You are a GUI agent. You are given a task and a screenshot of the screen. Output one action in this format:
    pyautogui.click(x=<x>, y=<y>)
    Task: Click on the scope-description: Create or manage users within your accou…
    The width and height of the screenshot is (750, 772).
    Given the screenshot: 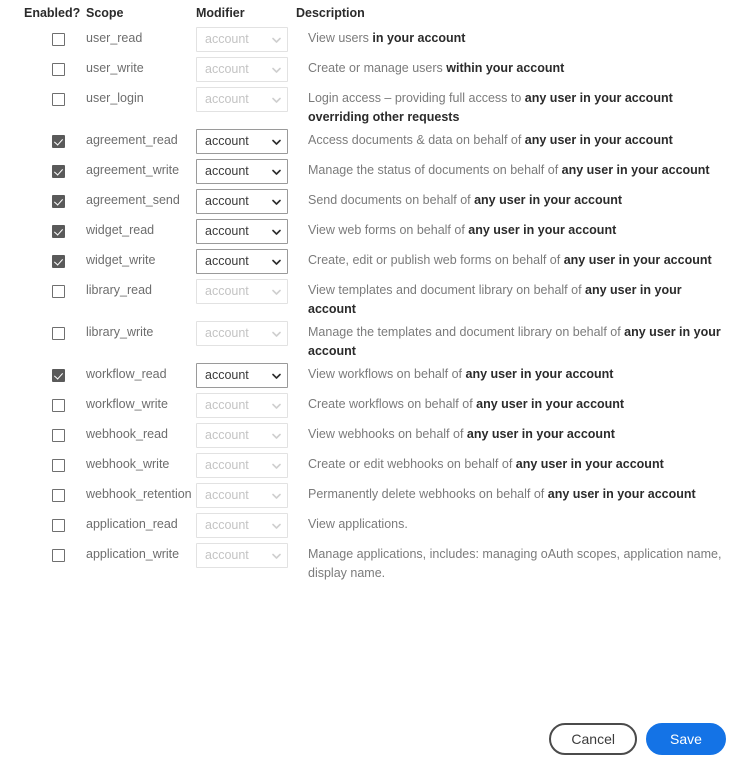 What is the action you would take?
    pyautogui.click(x=511, y=66)
    